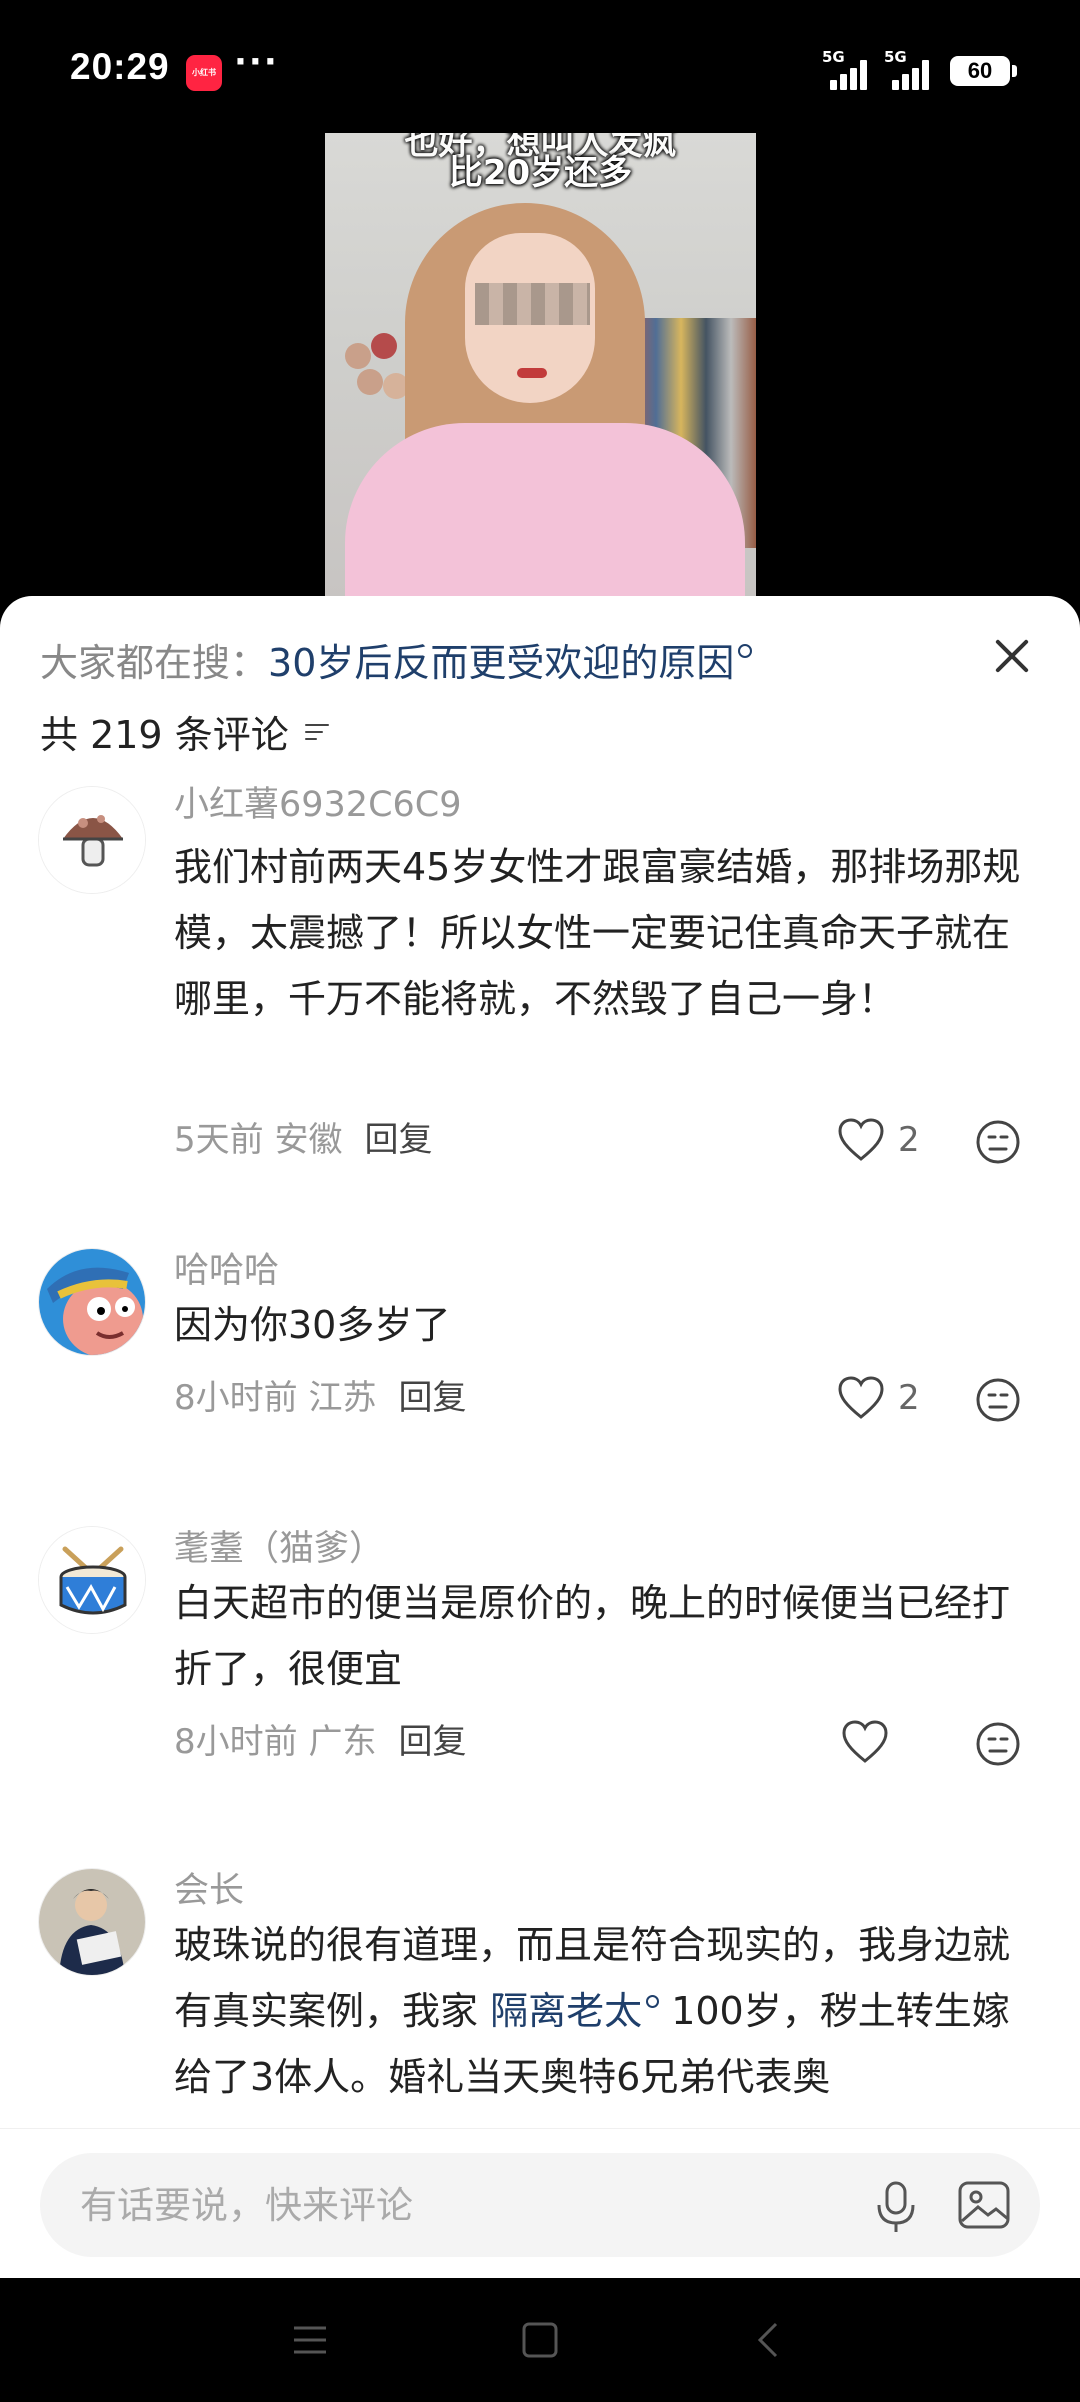 Image resolution: width=1080 pixels, height=2402 pixels. I want to click on comment-time-location: 8小时前 江苏, so click(275, 1398).